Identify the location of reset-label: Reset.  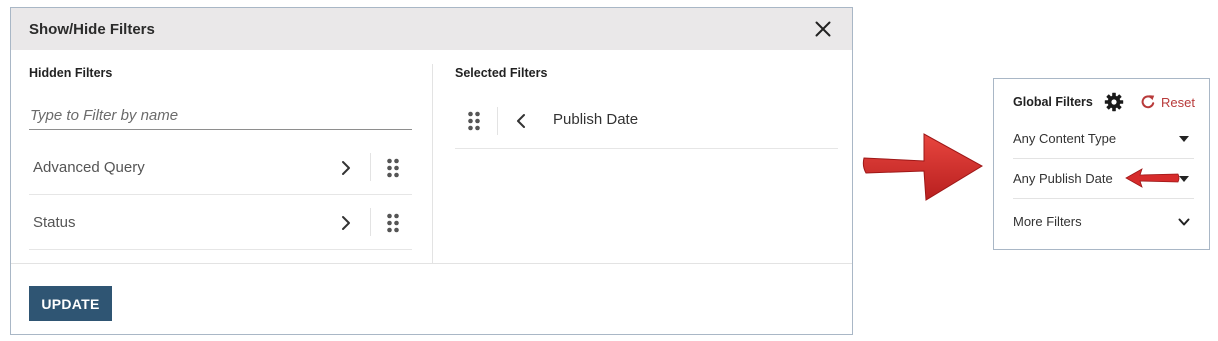
(1178, 102).